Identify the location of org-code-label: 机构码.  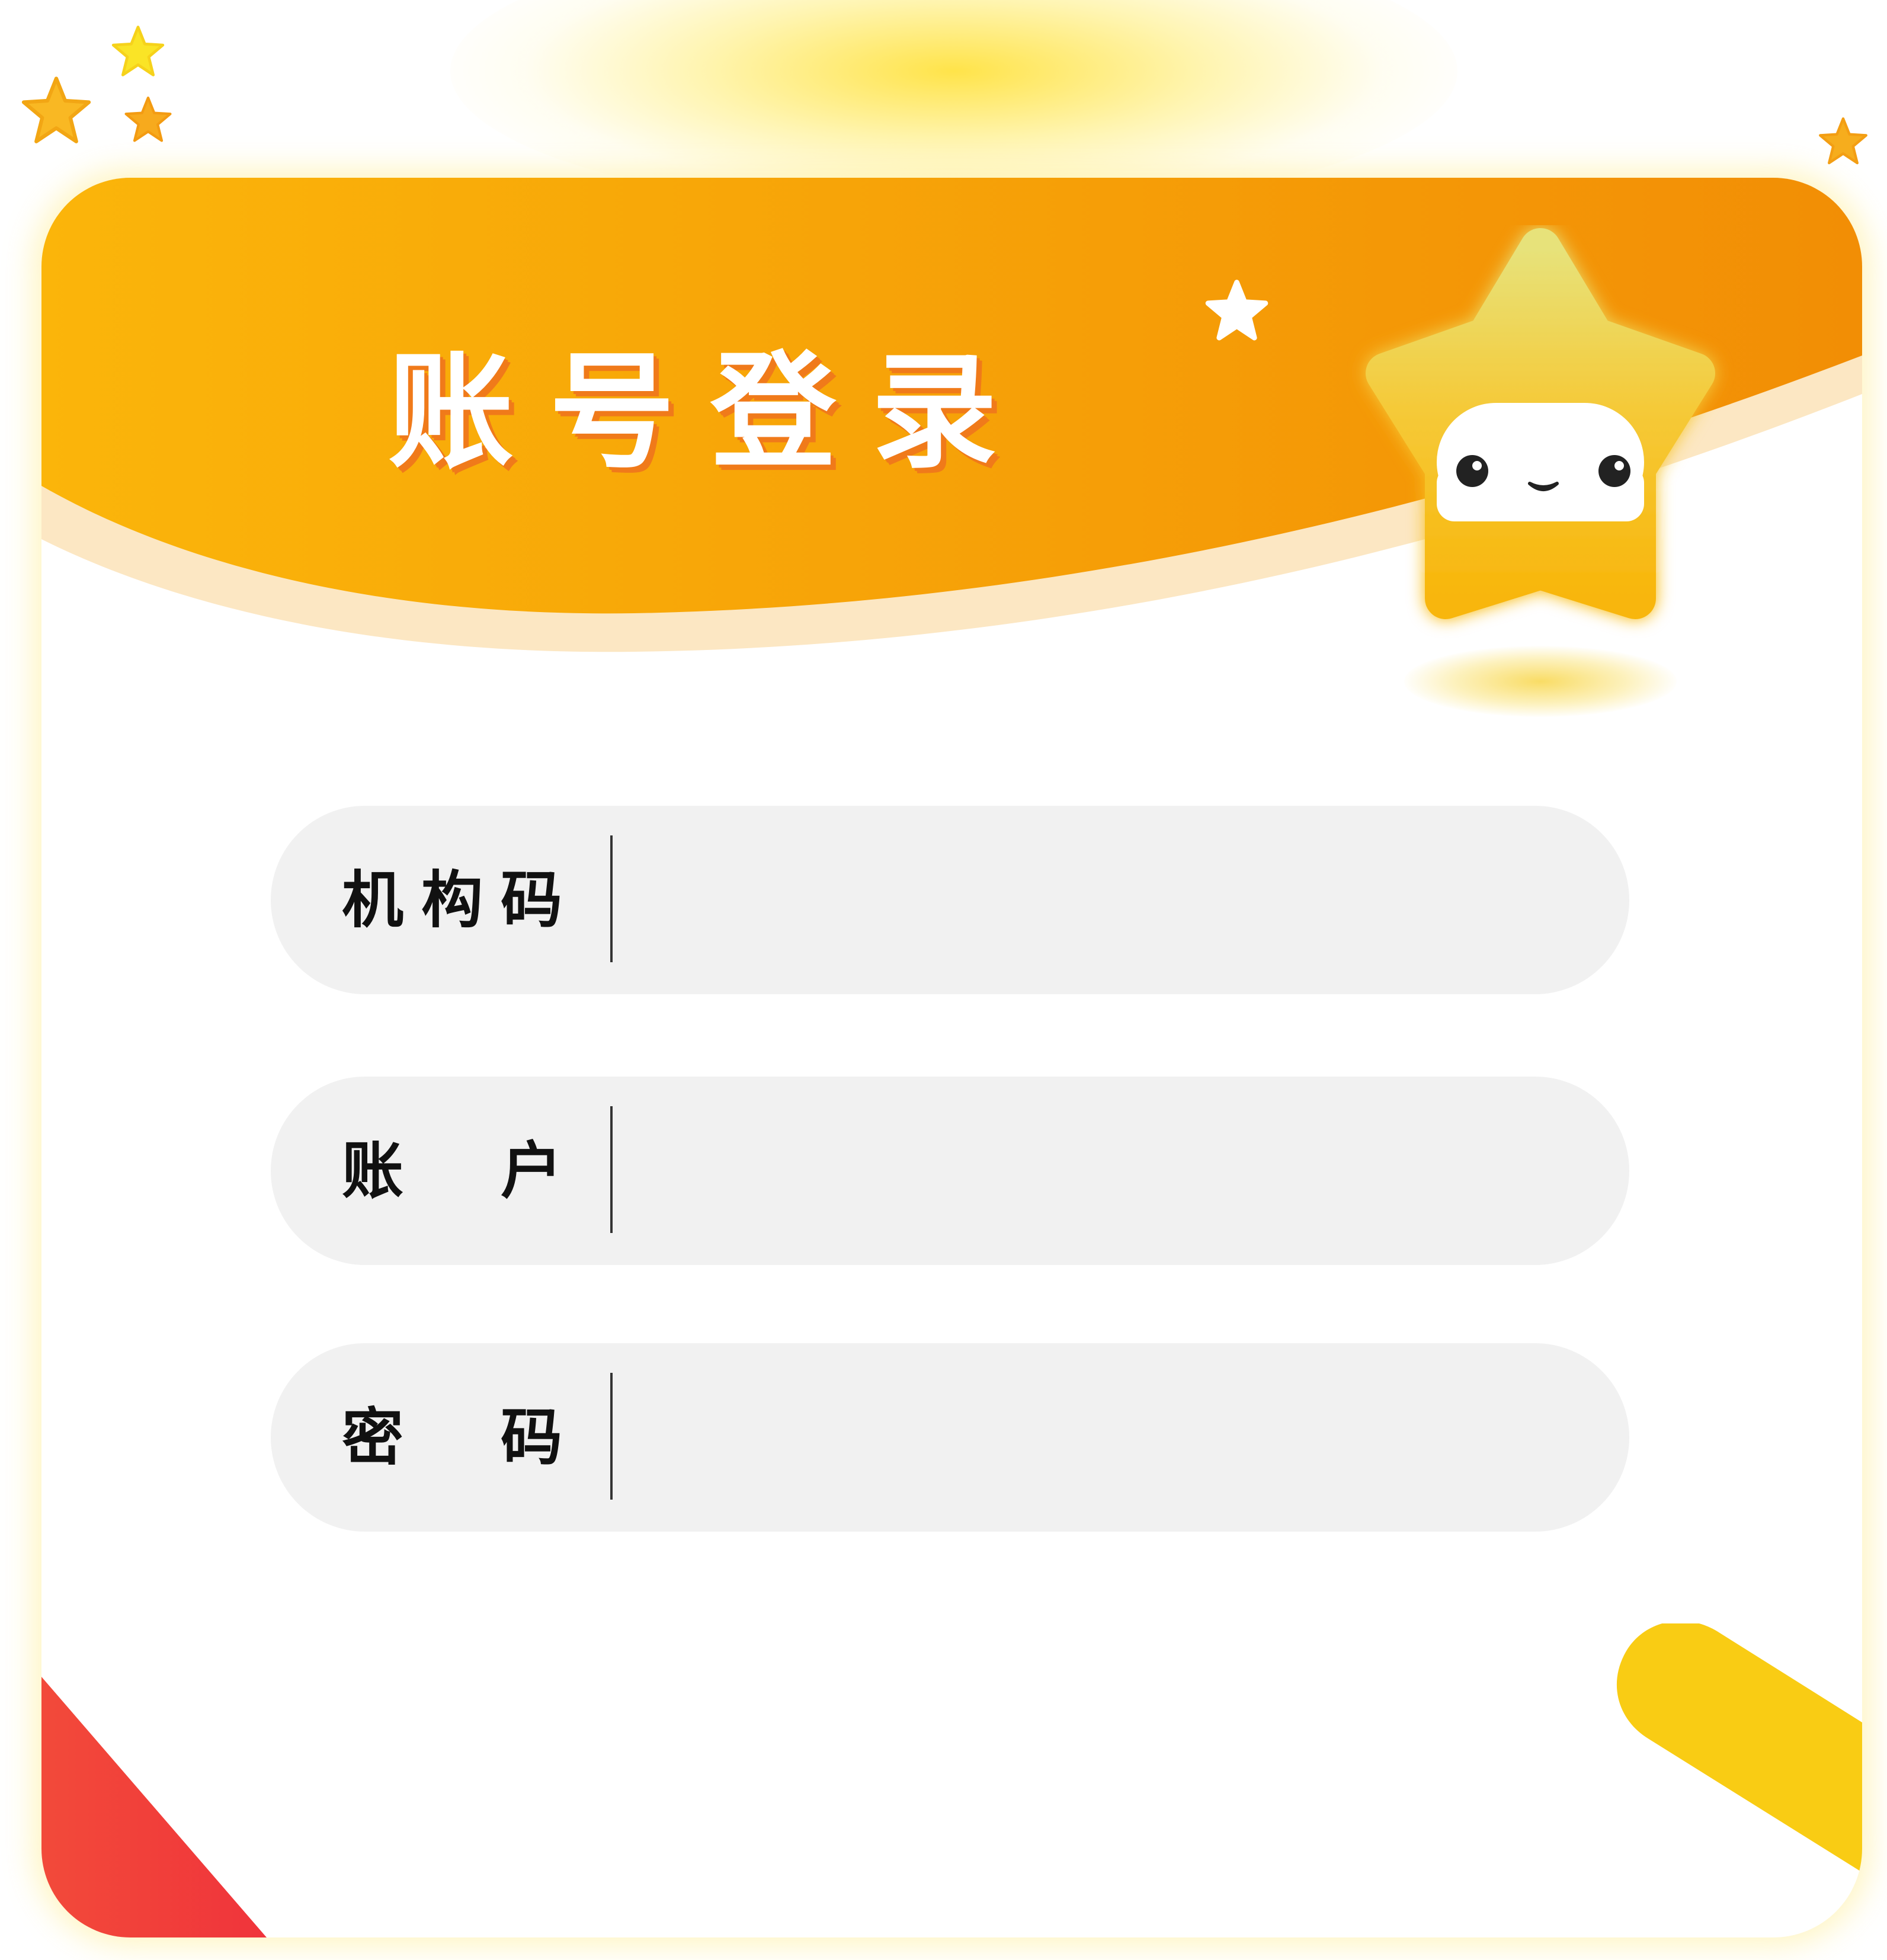
(461, 900).